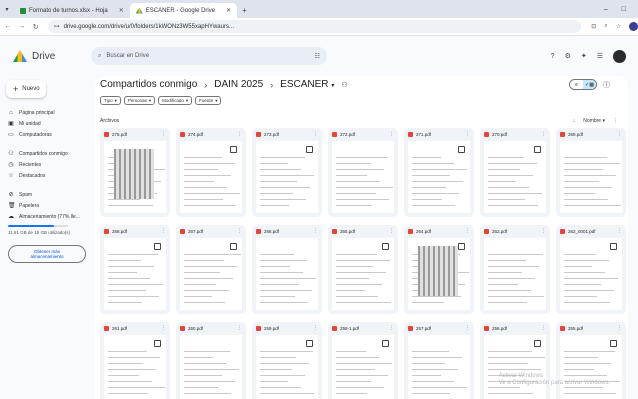 Image resolution: width=638 pixels, height=399 pixels. What do you see at coordinates (553, 56) in the screenshot?
I see `help-icon: ?` at bounding box center [553, 56].